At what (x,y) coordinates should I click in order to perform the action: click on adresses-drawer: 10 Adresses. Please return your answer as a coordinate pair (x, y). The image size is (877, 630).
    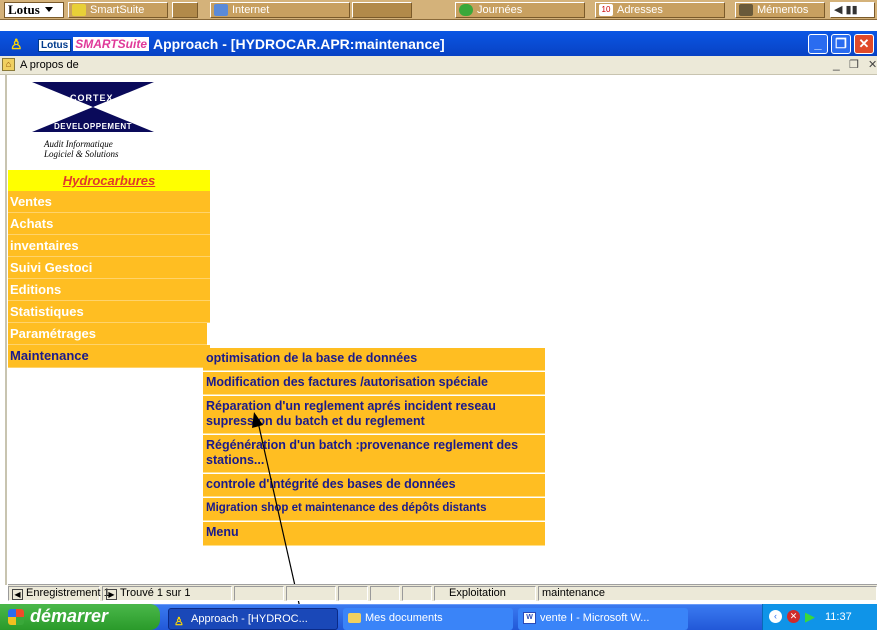
    Looking at the image, I should click on (660, 10).